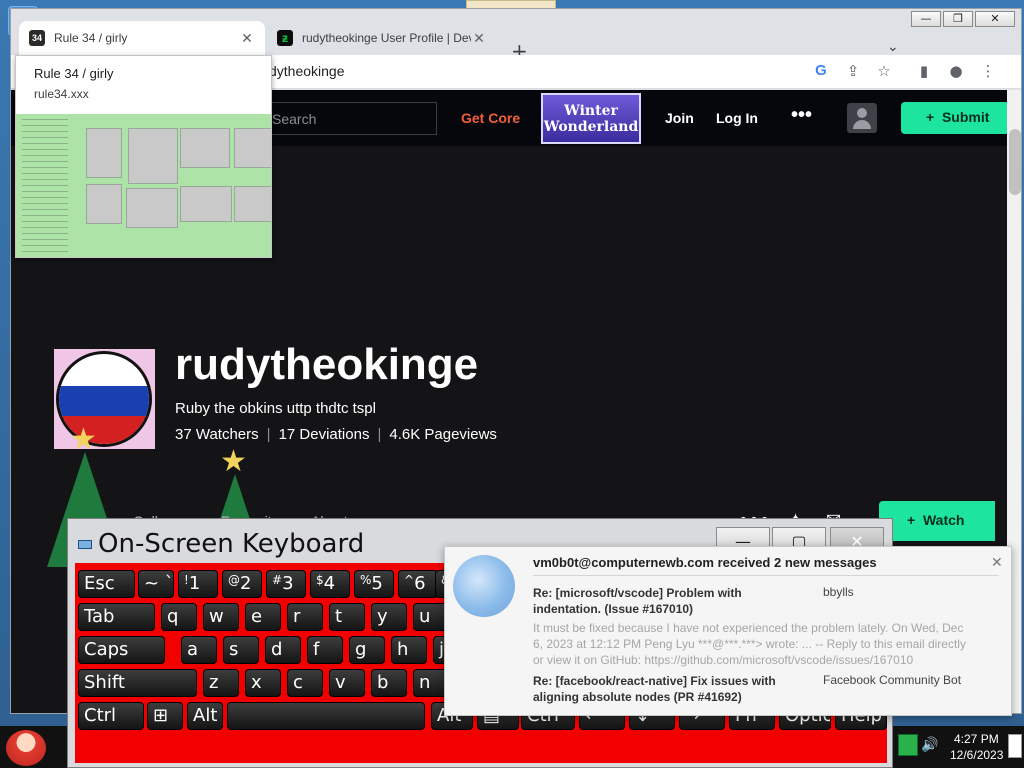 Image resolution: width=1024 pixels, height=768 pixels. Describe the element at coordinates (339, 616) in the screenshot. I see `osk-key-label: t` at that location.